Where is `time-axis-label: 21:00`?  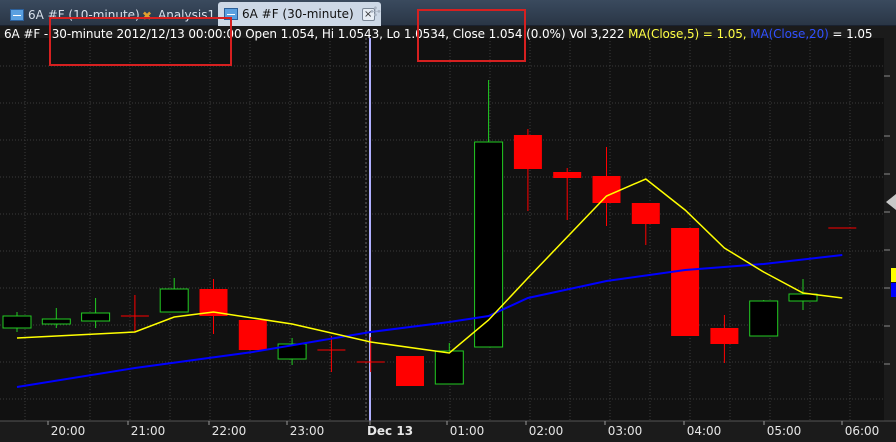 time-axis-label: 21:00 is located at coordinates (148, 431).